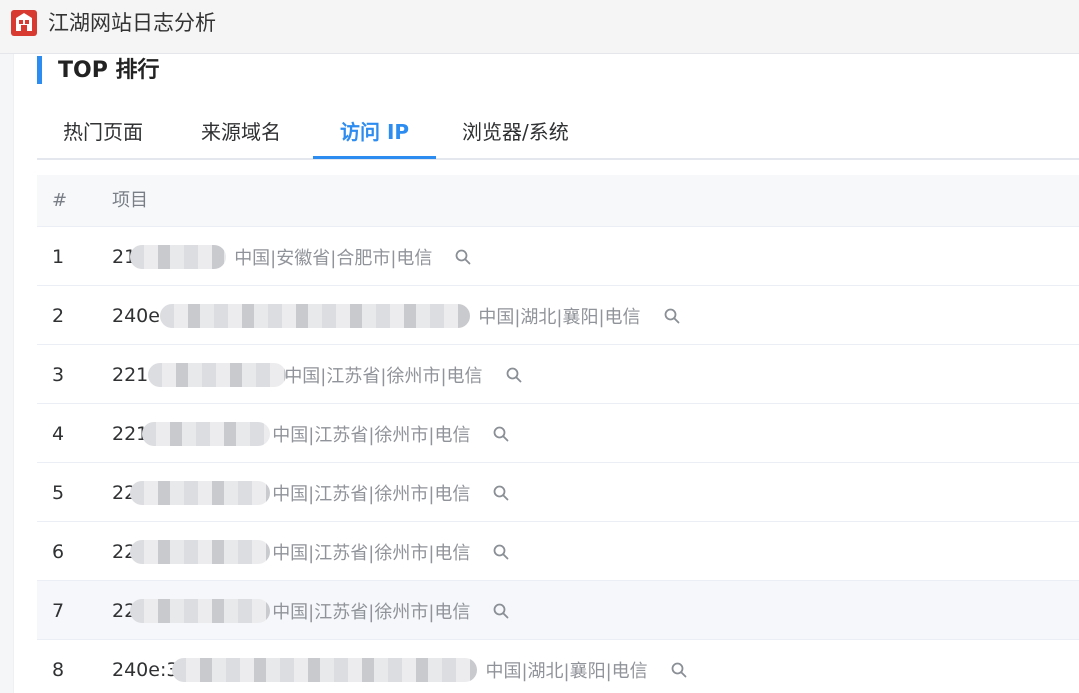  What do you see at coordinates (558, 610) in the screenshot?
I see `table-row: 7 22 中国|江苏省|徐州市|电信` at bounding box center [558, 610].